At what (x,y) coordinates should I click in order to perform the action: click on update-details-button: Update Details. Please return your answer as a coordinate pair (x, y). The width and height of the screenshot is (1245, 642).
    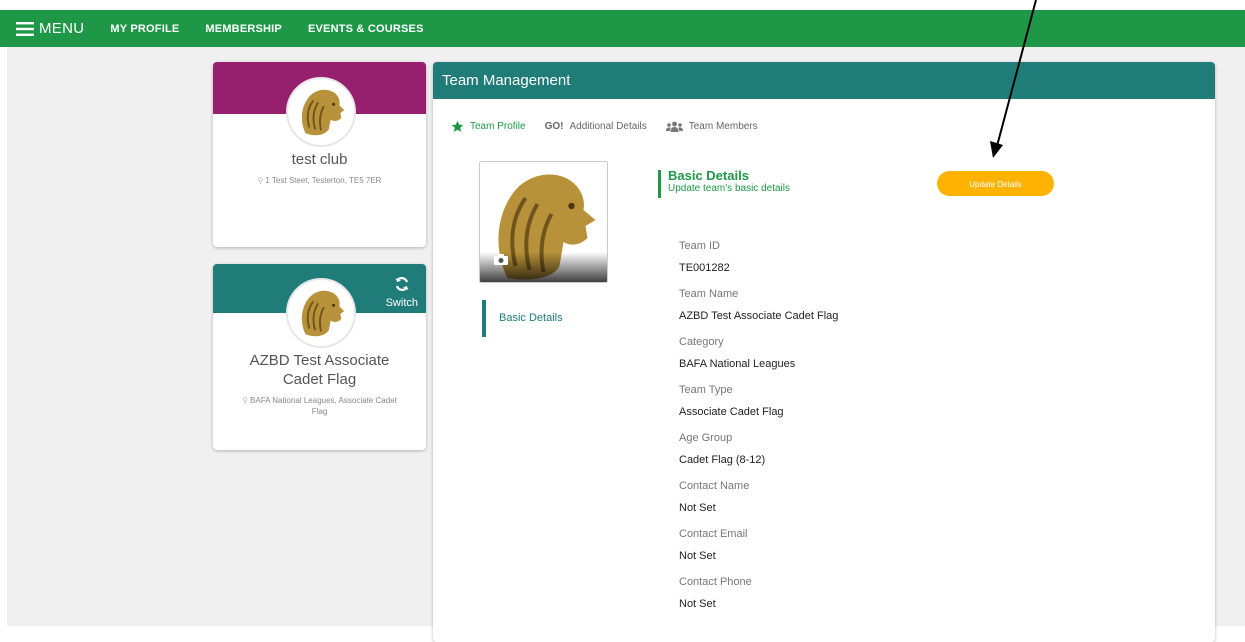
    Looking at the image, I should click on (995, 183).